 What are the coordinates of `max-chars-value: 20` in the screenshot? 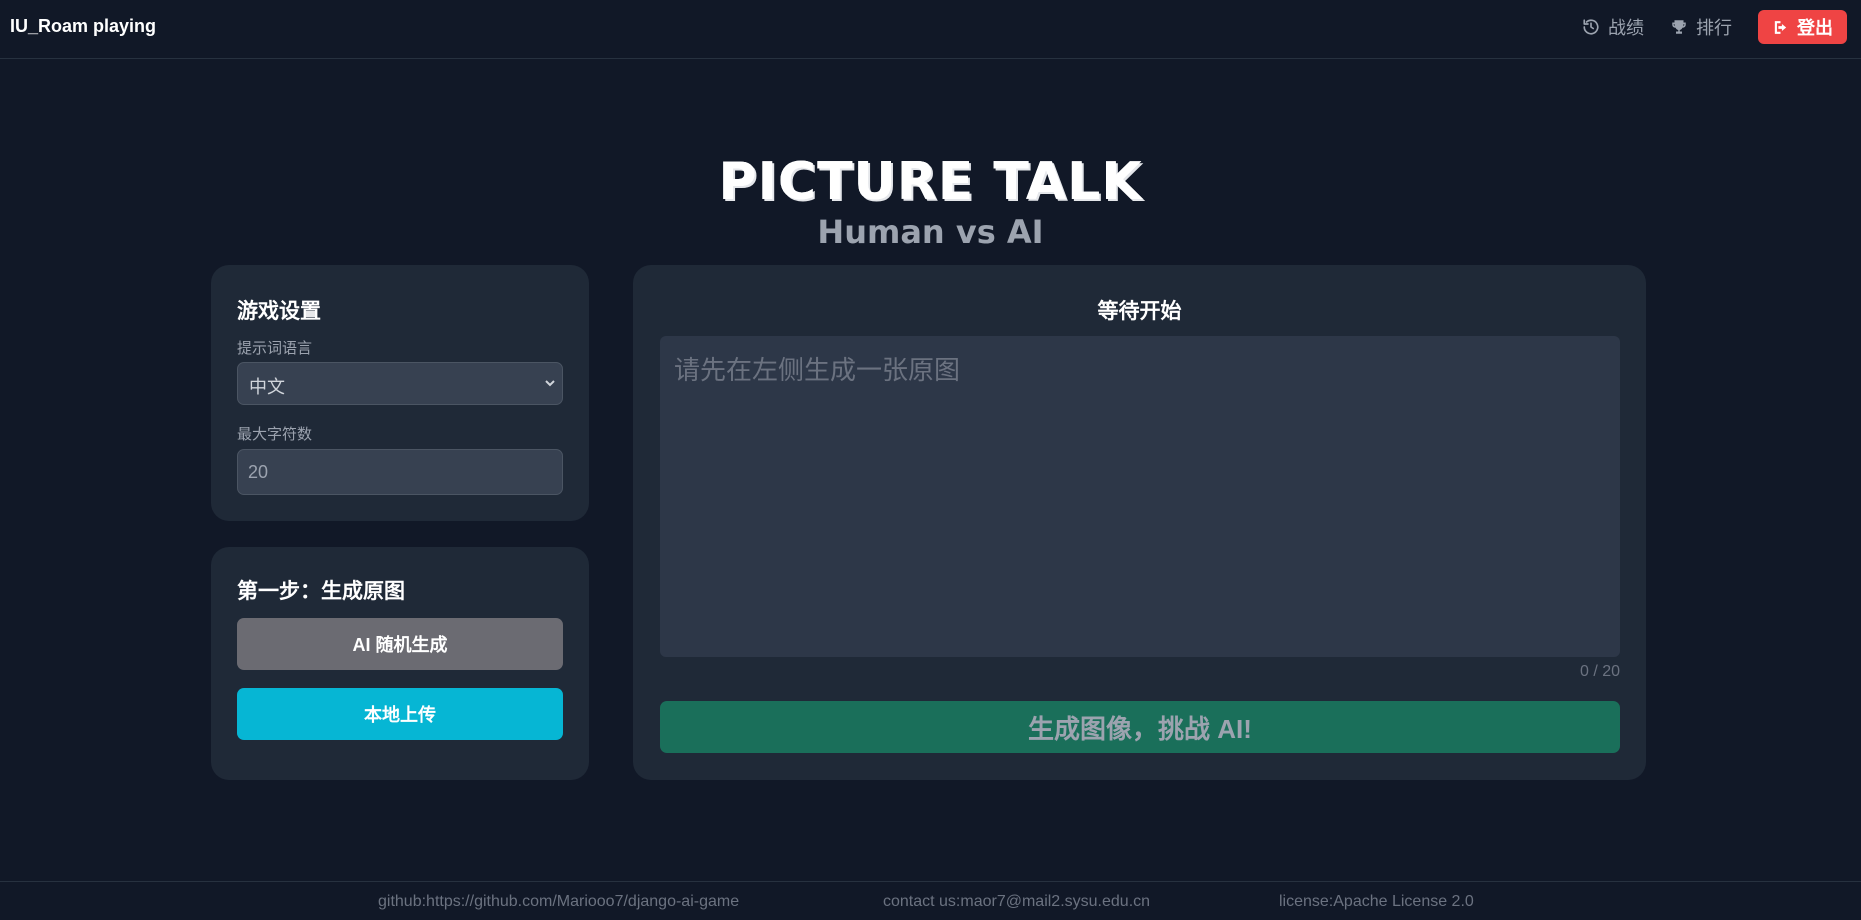 It's located at (258, 472).